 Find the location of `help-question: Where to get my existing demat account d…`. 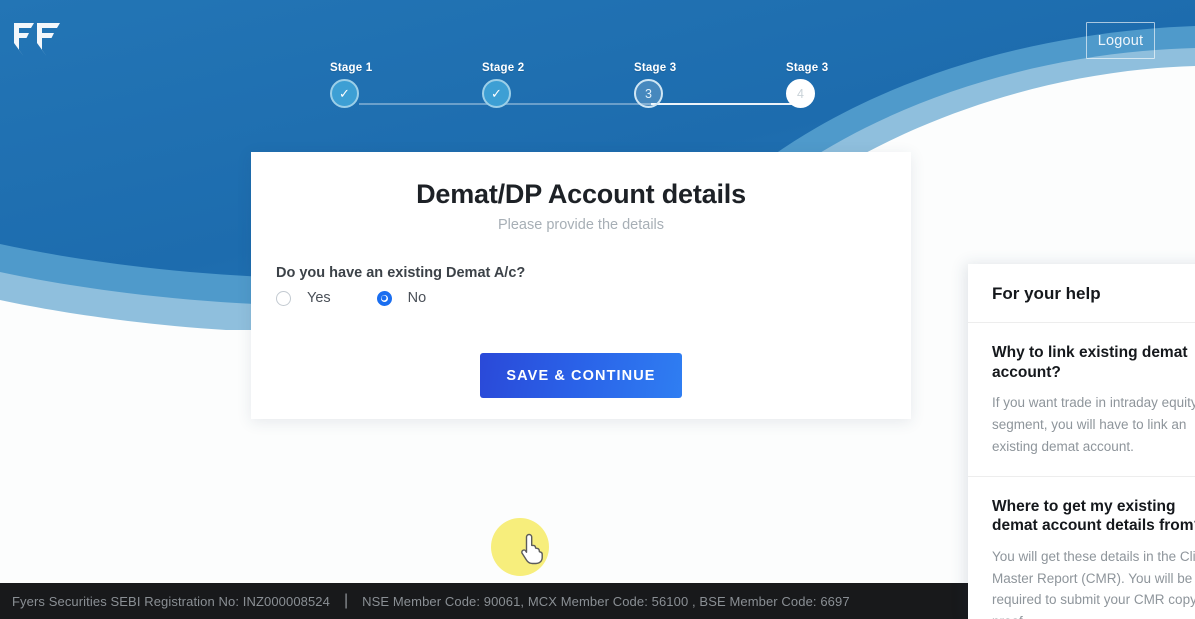

help-question: Where to get my existing demat account d… is located at coordinates (1093, 516).